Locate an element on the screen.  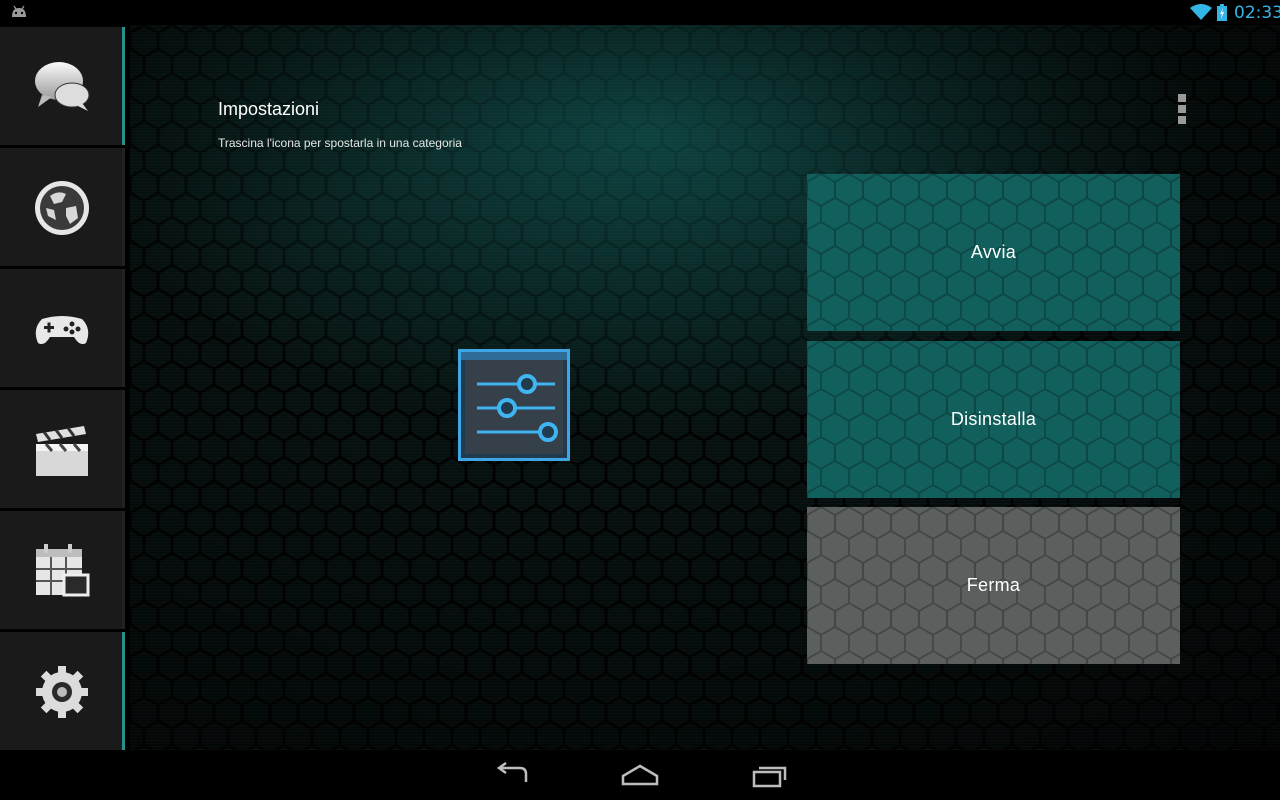
calendar-grid-icon is located at coordinates (63, 570).